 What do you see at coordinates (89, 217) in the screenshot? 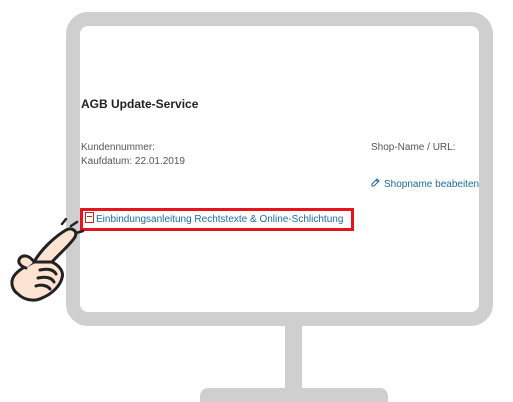
I see `pdf-icon` at bounding box center [89, 217].